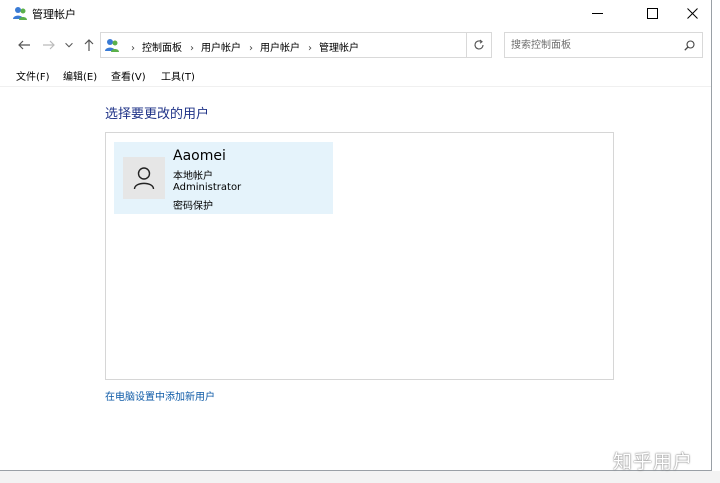  What do you see at coordinates (178, 75) in the screenshot?
I see `menu-tools: 工具(T)` at bounding box center [178, 75].